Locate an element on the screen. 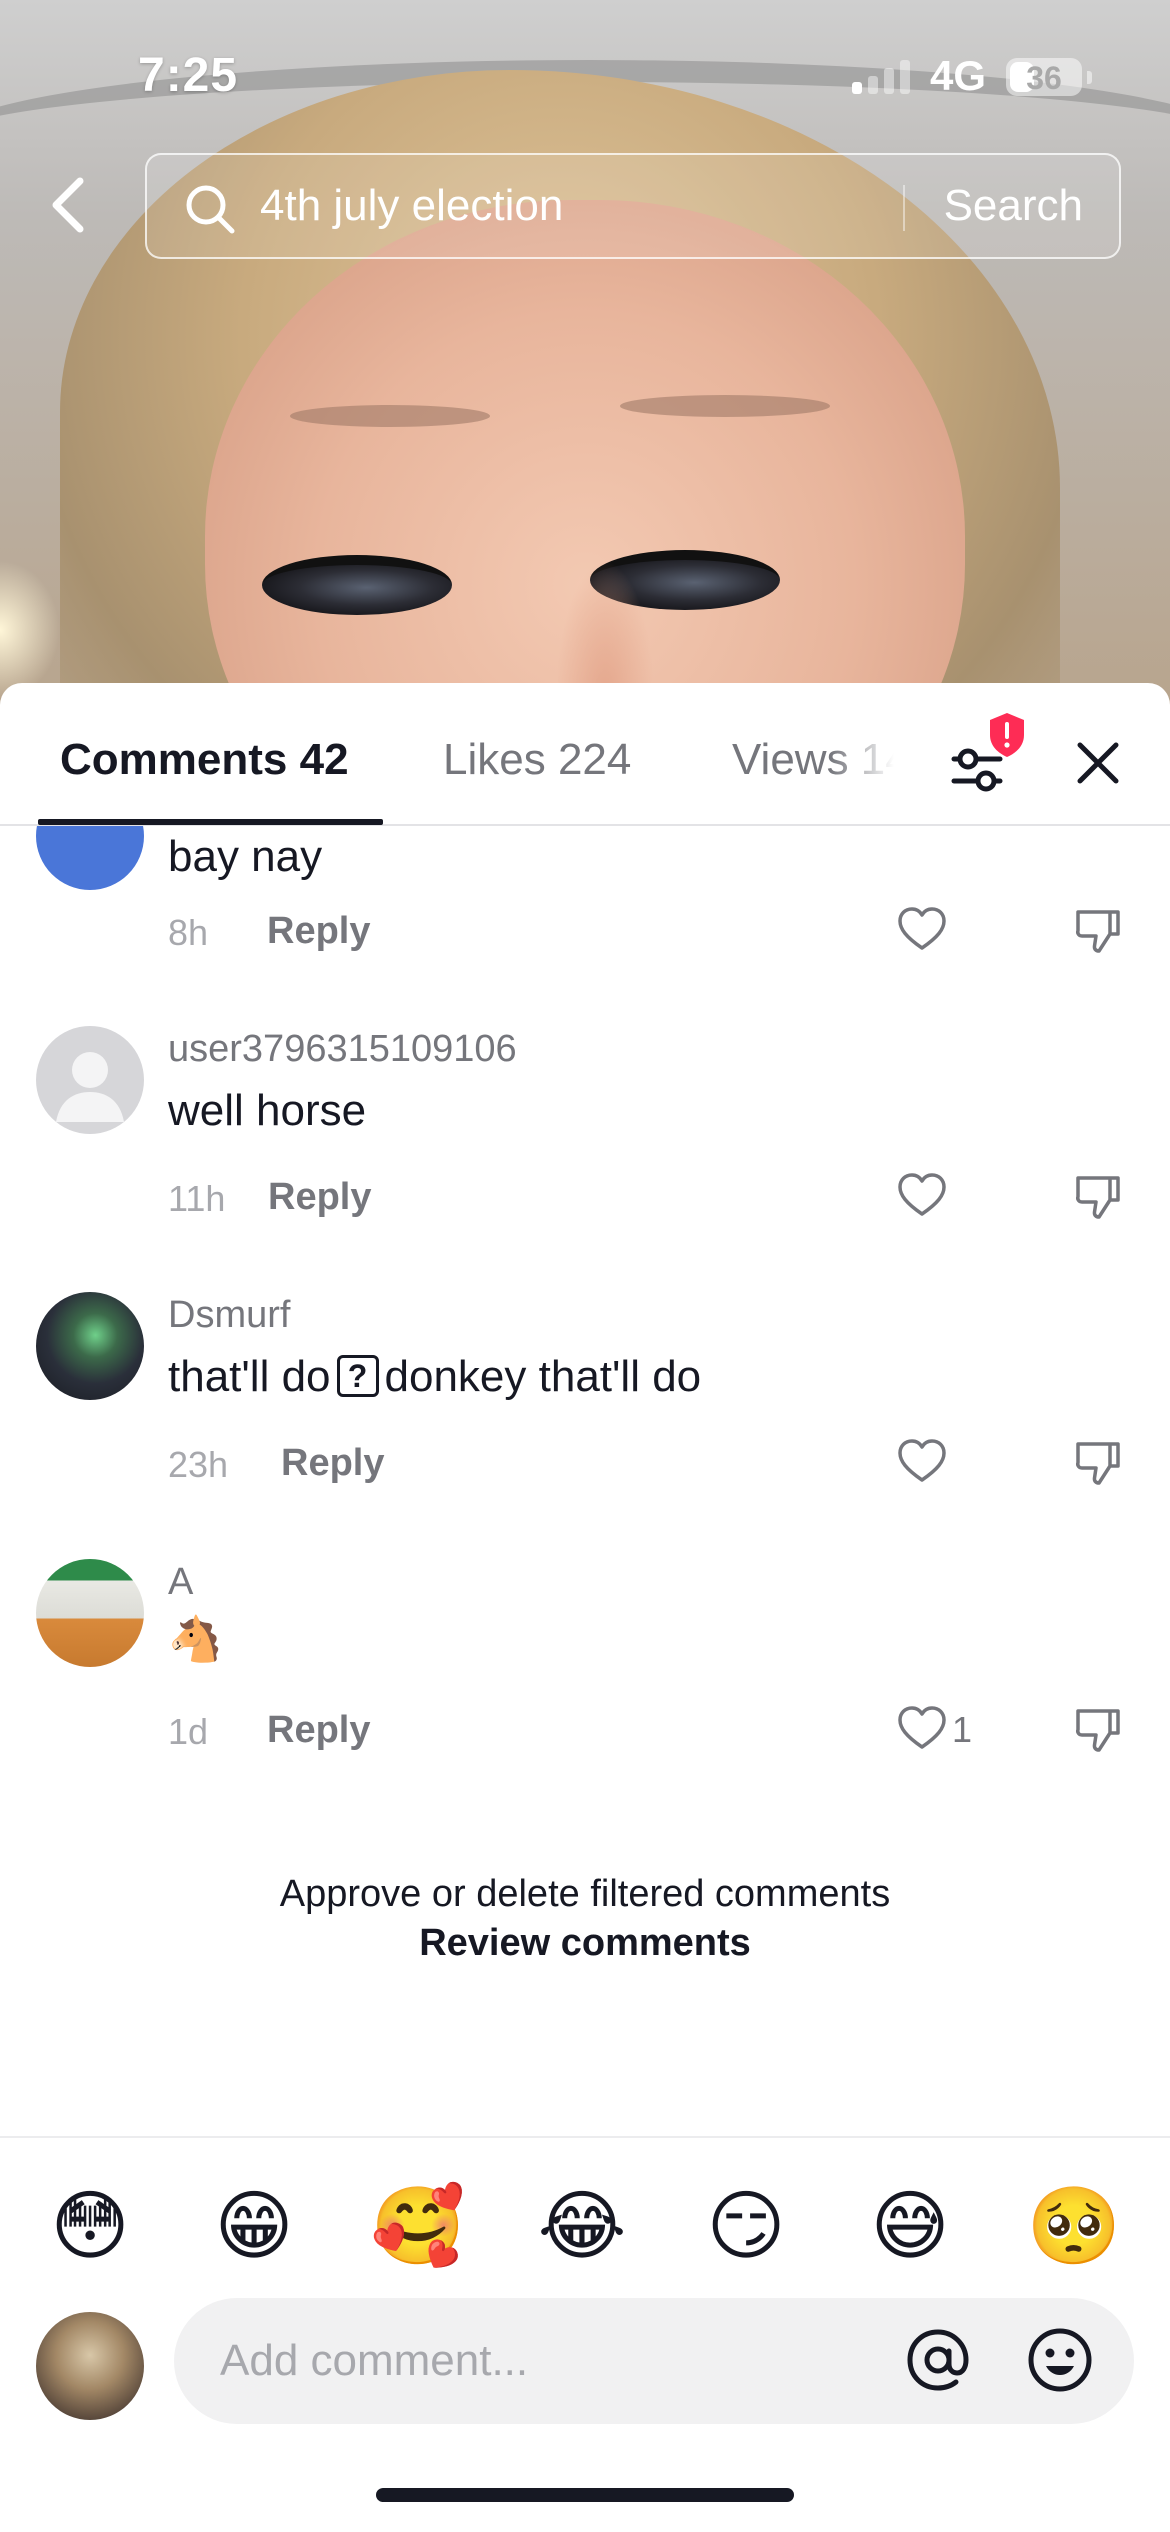  quick-emoji-row: 😳 😁 🥰 😂 😏 😅 🥺 is located at coordinates (585, 2226).